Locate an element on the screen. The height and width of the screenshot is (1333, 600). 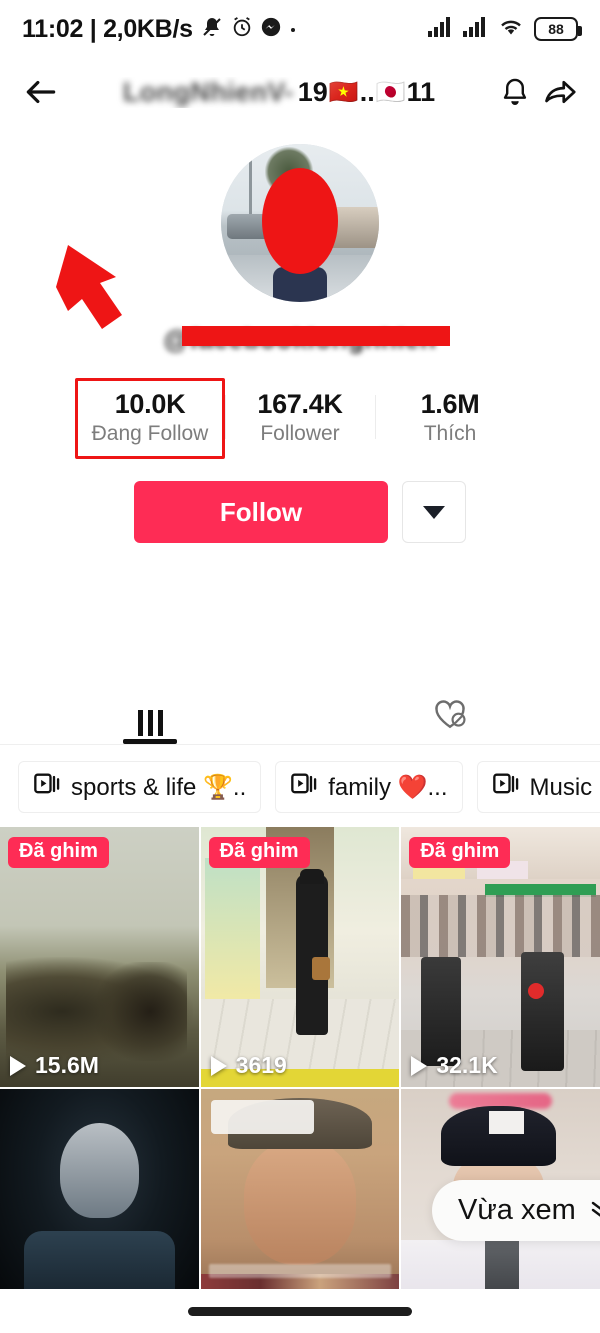
bell-muted-icon is located at coordinates (212, 29).